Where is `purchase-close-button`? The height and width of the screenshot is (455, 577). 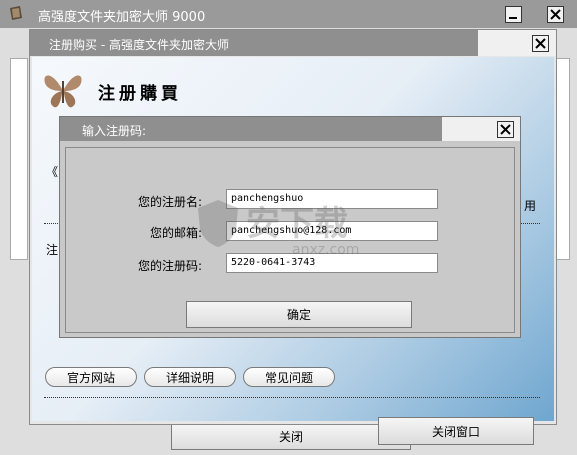
purchase-close-button is located at coordinates (540, 43).